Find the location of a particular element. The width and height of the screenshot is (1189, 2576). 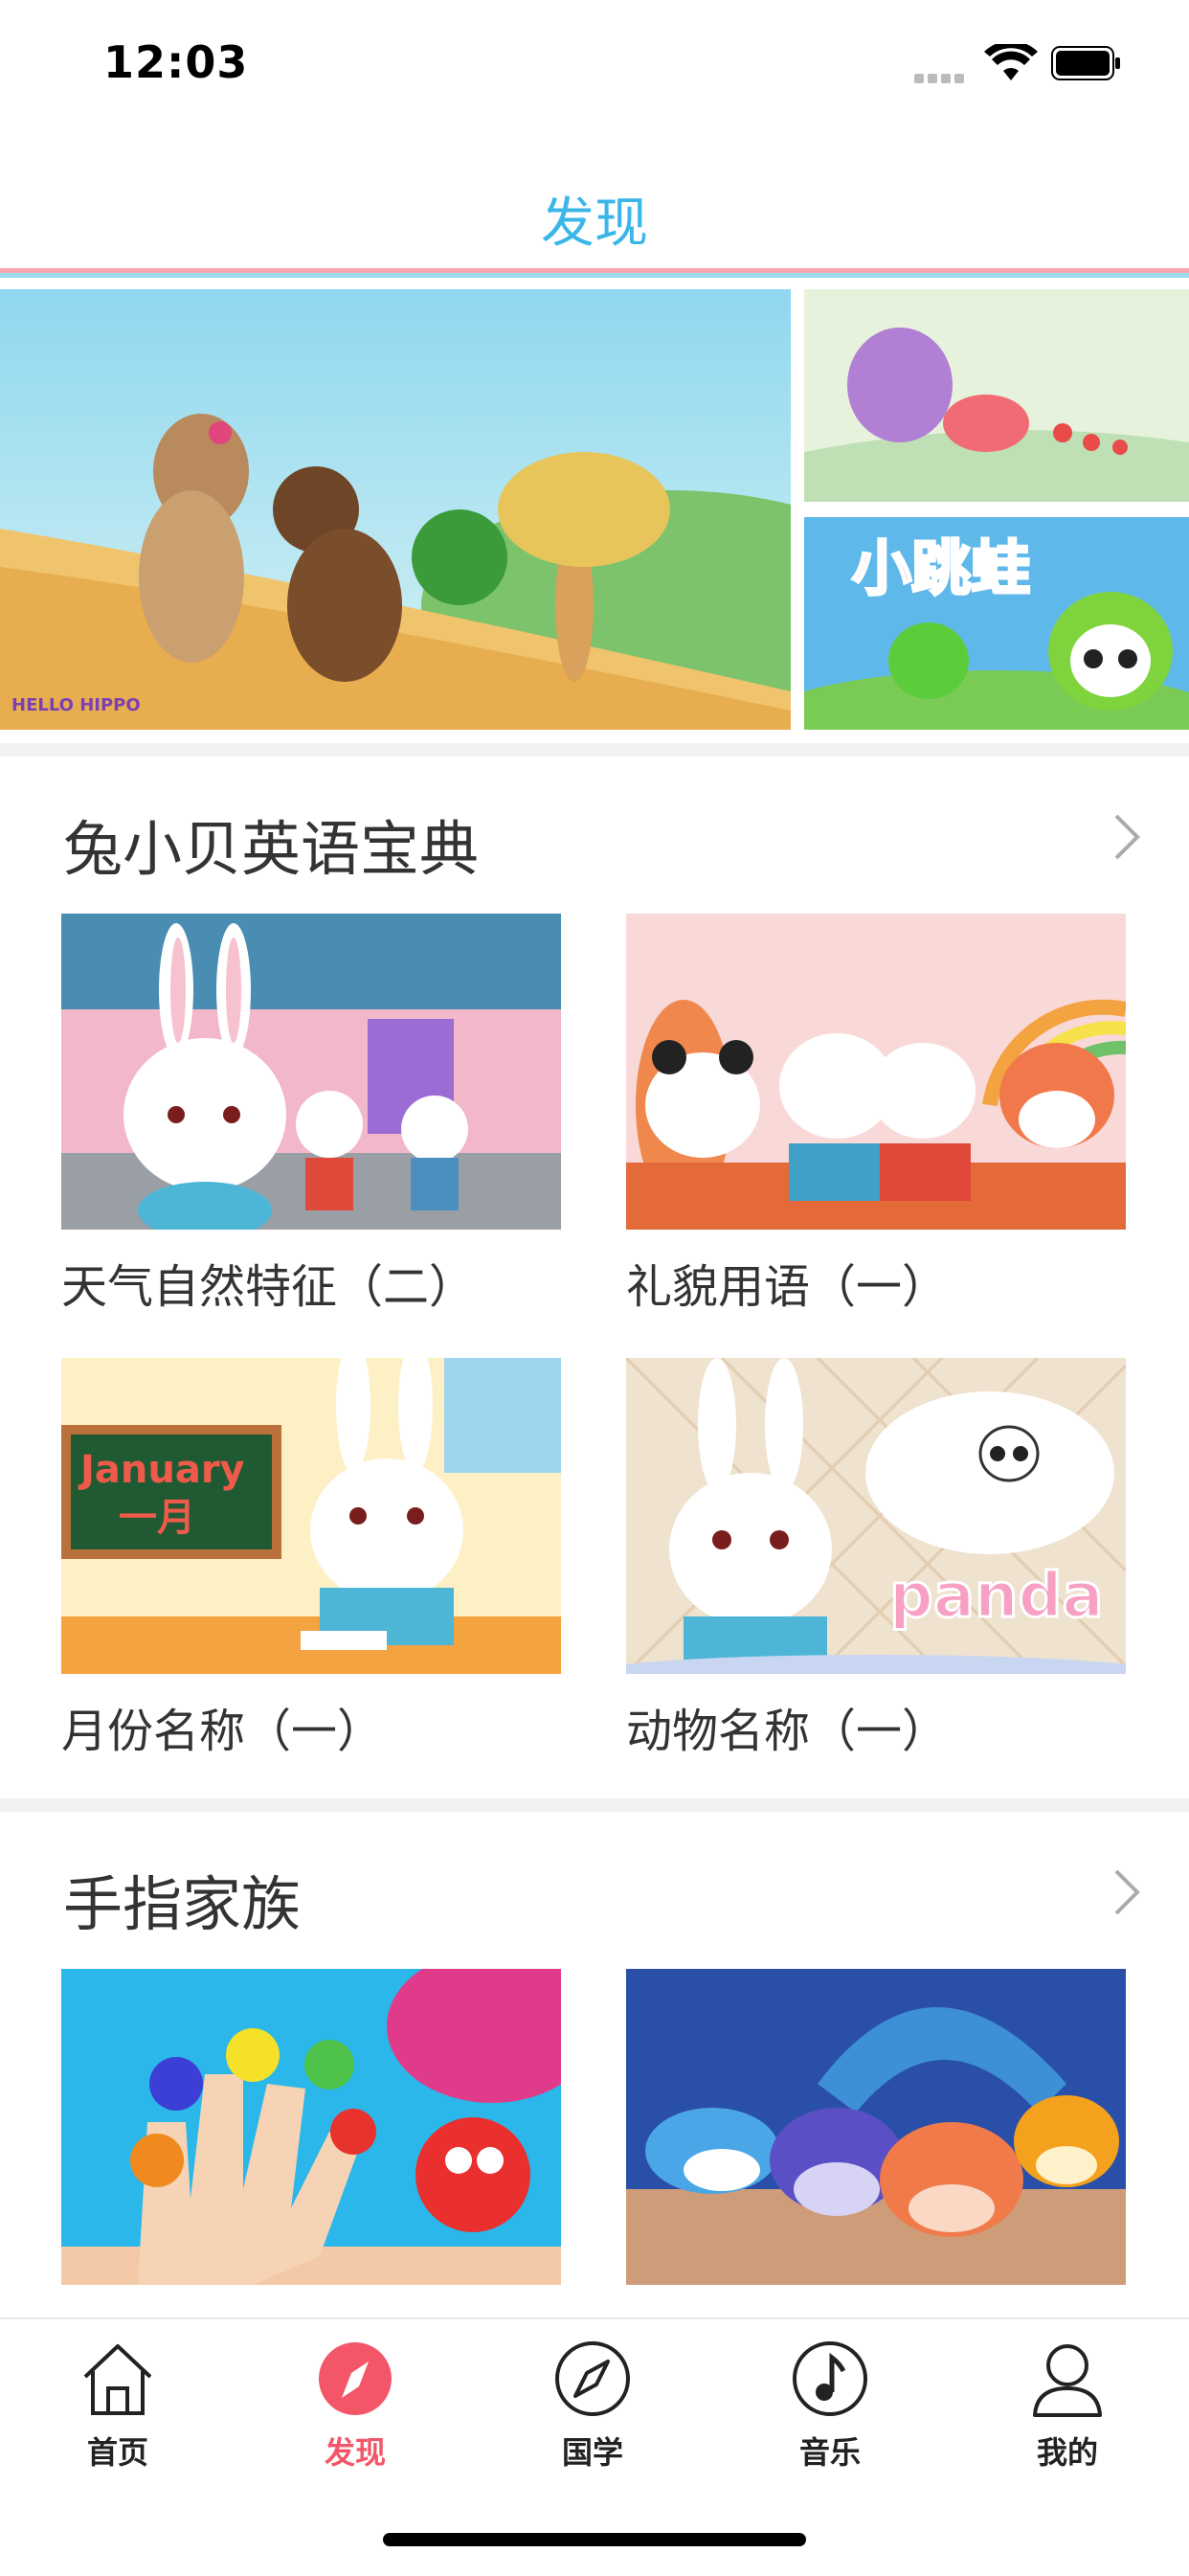

tab-discover: 发现 is located at coordinates (355, 2406).